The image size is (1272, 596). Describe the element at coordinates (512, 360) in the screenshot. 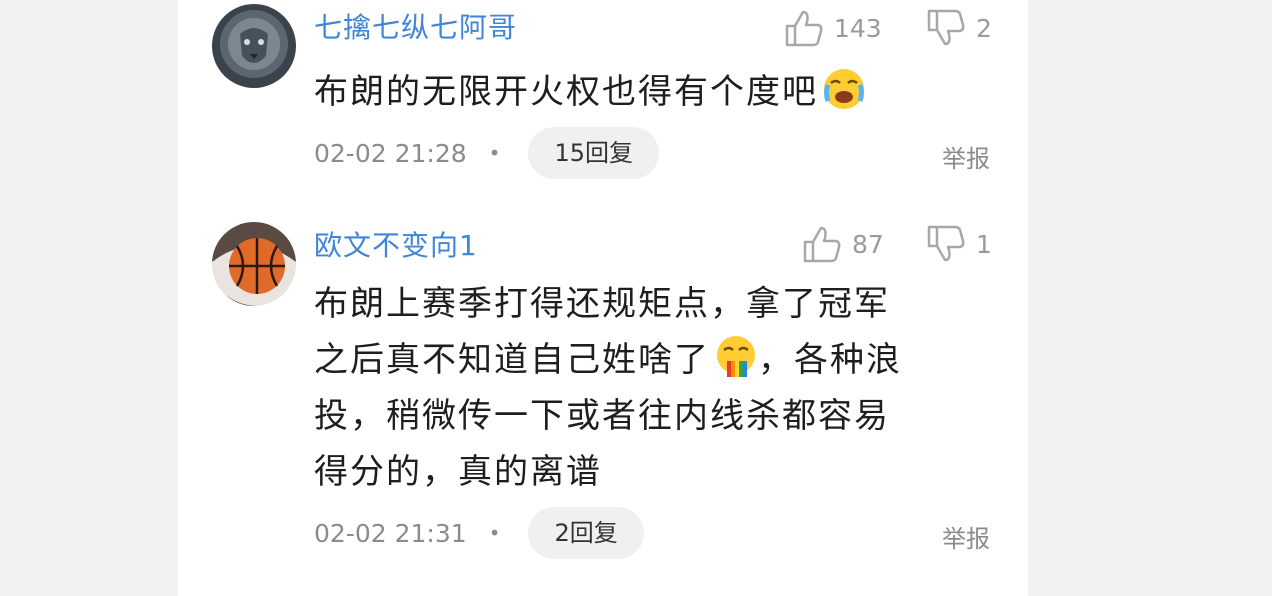

I see `comment-line: 之后真不知道自己姓啥了` at that location.